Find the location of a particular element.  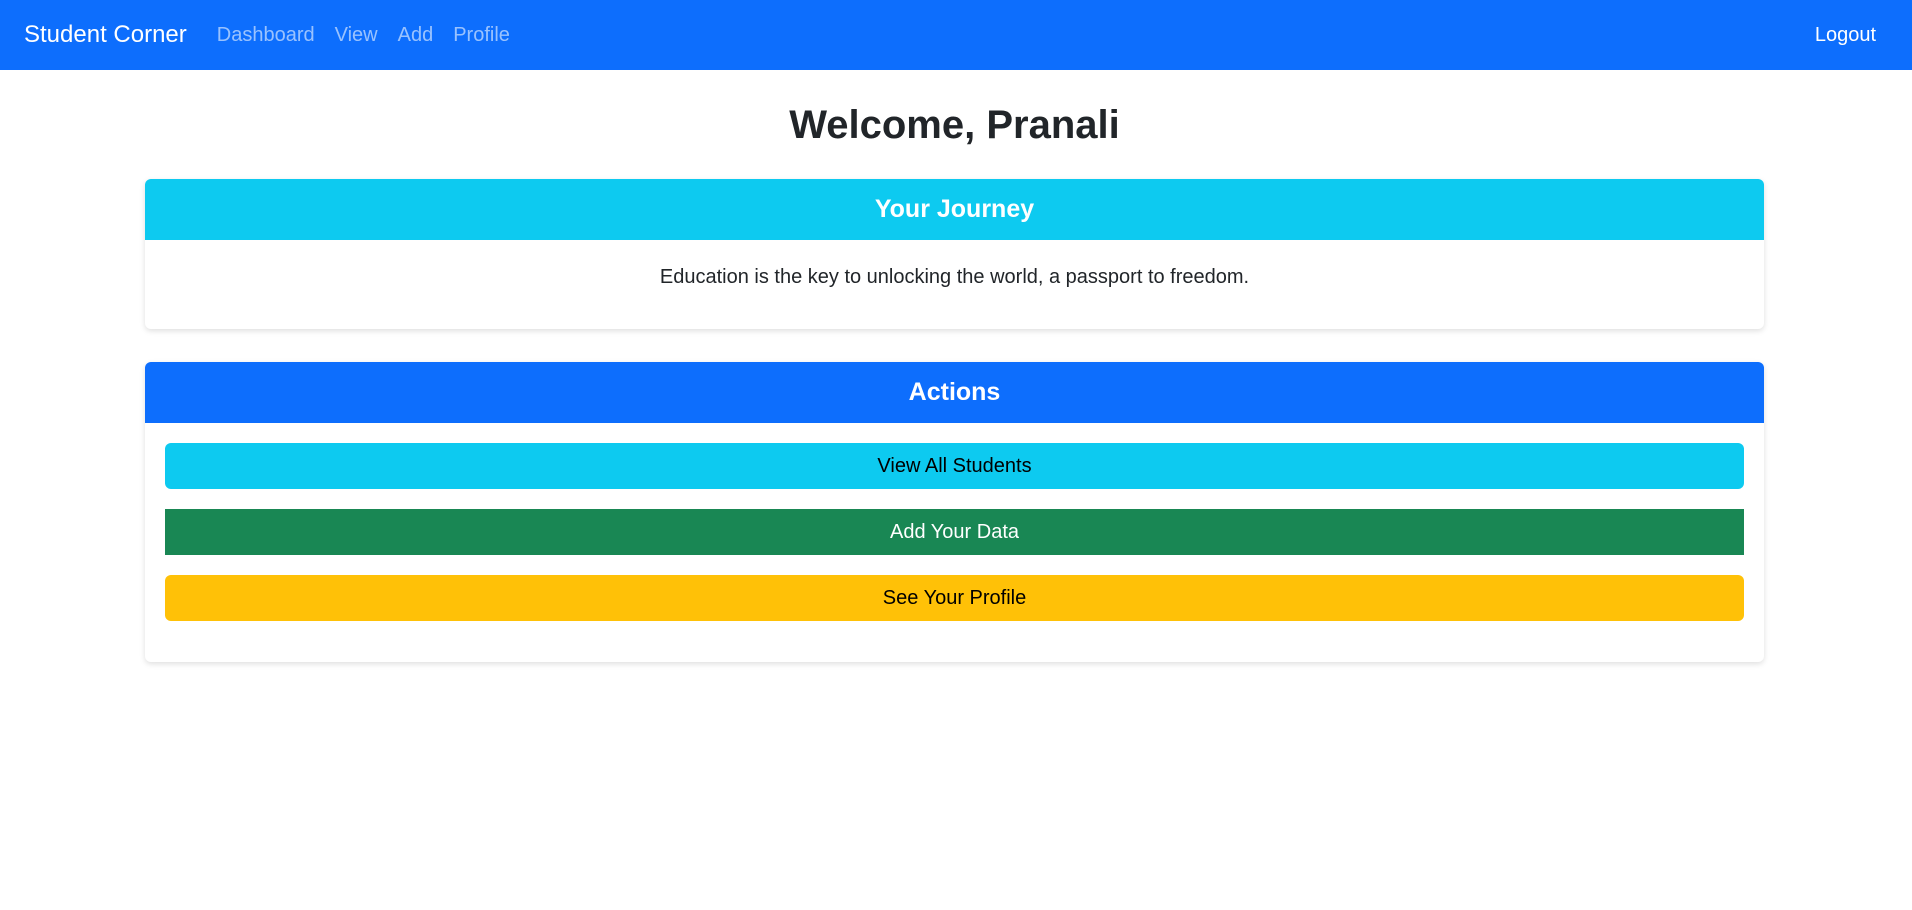

page-title: Welcome, Pranali is located at coordinates (954, 125).